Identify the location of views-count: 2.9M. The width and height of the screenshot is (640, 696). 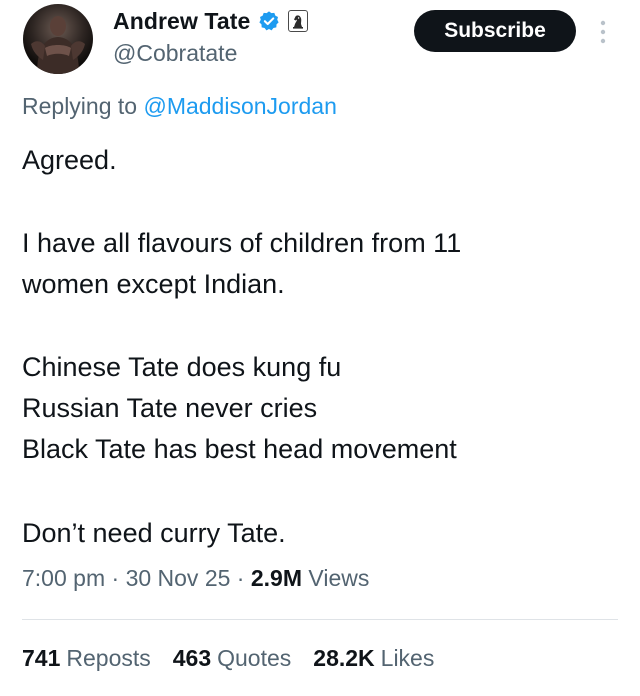
(276, 578).